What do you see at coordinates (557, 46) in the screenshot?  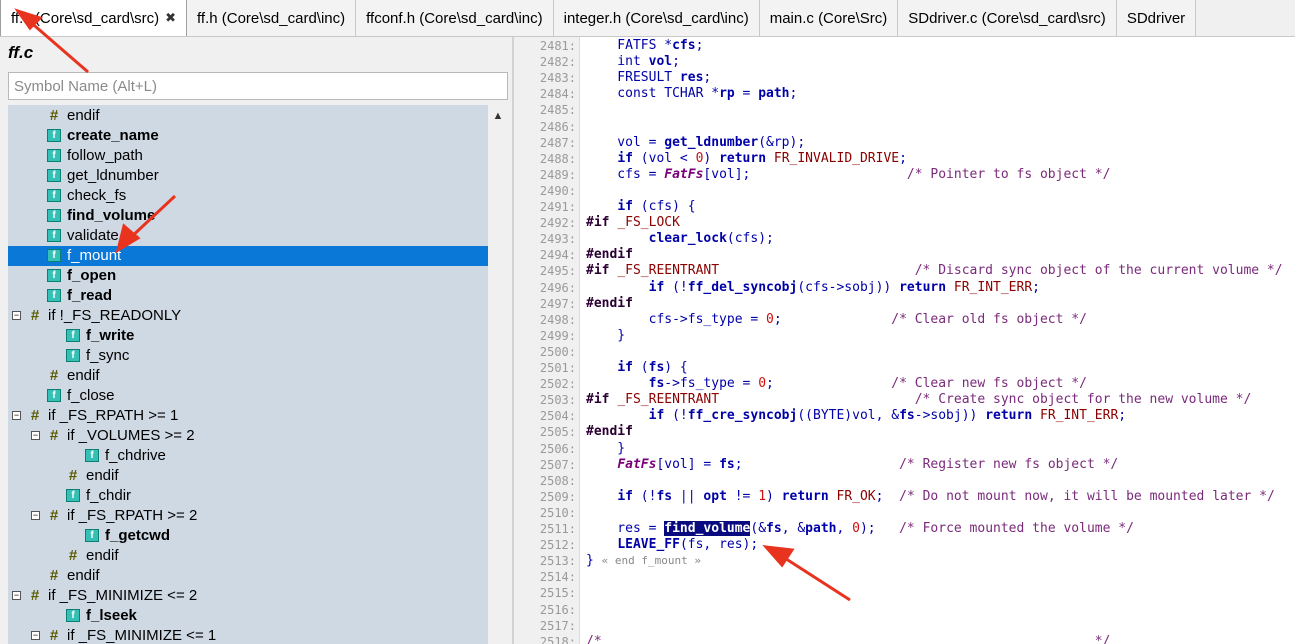 I see `line-number: 2481:` at bounding box center [557, 46].